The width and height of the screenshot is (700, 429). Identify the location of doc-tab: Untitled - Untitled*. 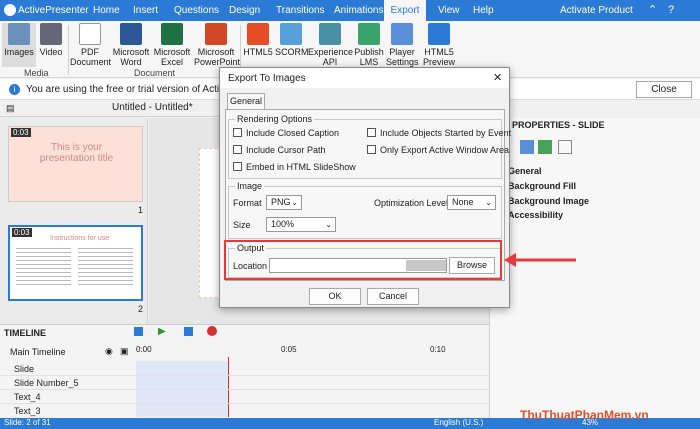
(152, 107).